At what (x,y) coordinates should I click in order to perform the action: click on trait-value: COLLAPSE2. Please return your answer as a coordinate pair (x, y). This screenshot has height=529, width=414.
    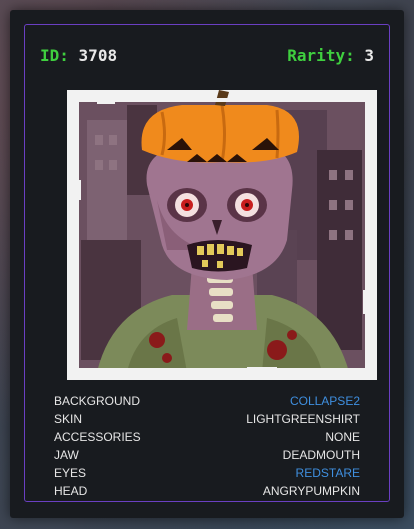
    Looking at the image, I should click on (325, 401).